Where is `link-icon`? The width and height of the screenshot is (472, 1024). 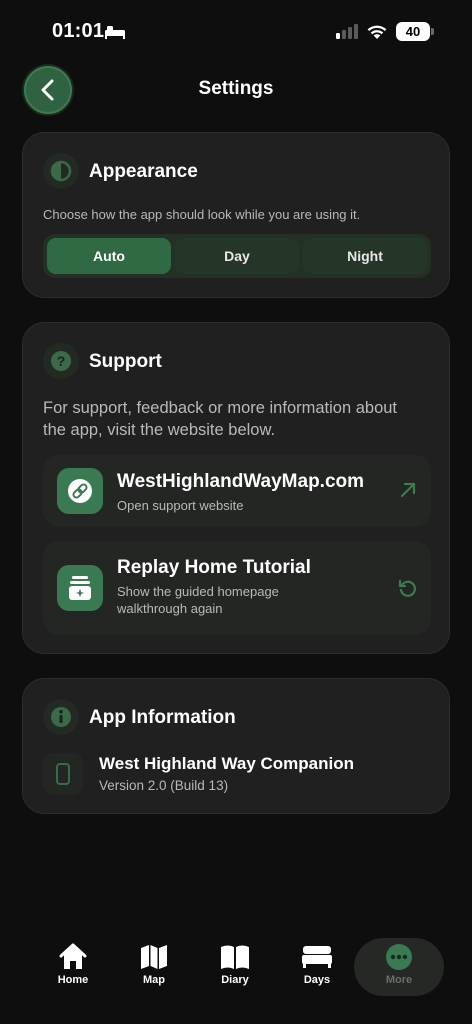
link-icon is located at coordinates (80, 491).